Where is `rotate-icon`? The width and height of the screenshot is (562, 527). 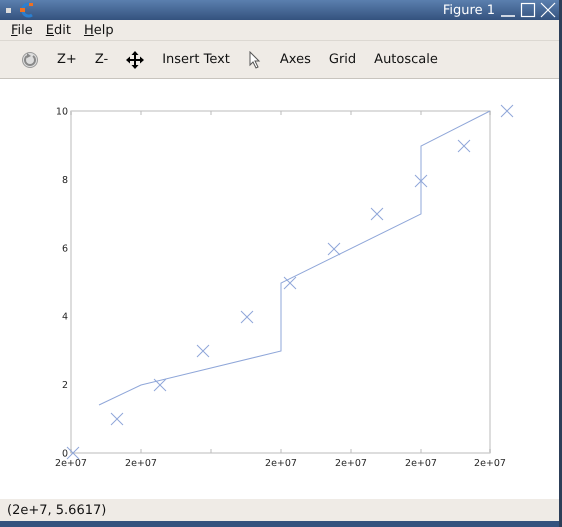
rotate-icon is located at coordinates (30, 59).